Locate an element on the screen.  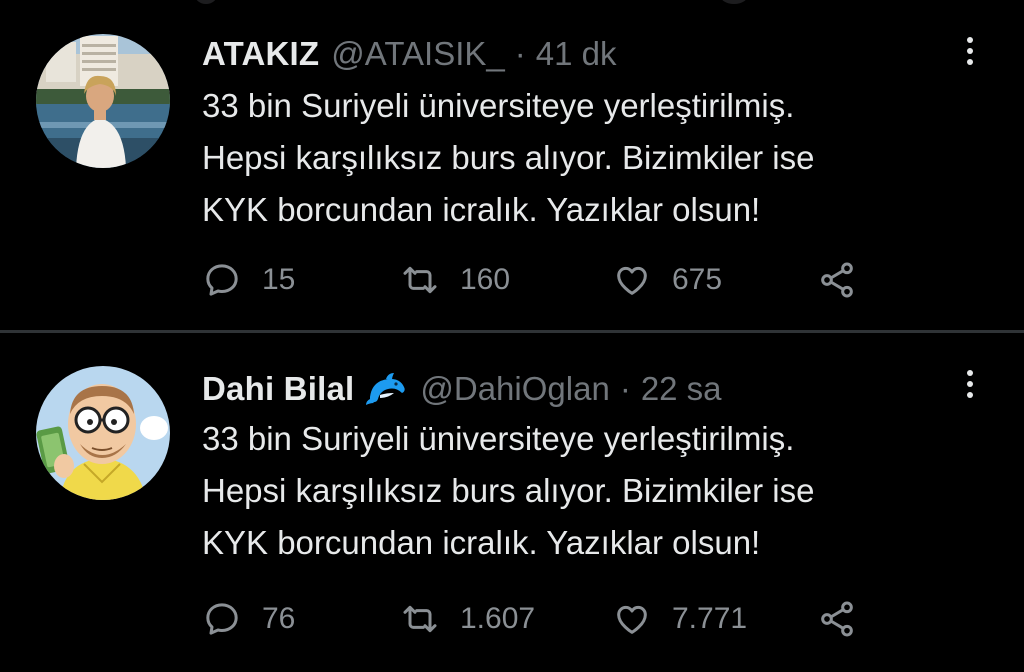
like-count: 7.771 is located at coordinates (710, 618).